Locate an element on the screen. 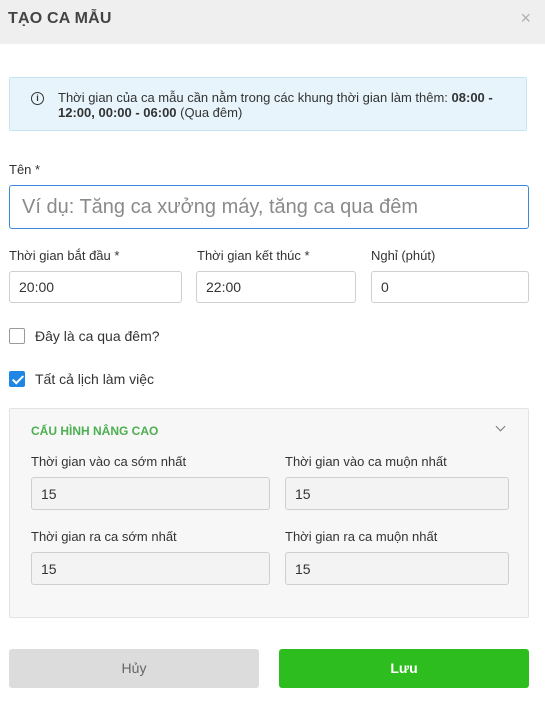  latest-out-input is located at coordinates (397, 568).